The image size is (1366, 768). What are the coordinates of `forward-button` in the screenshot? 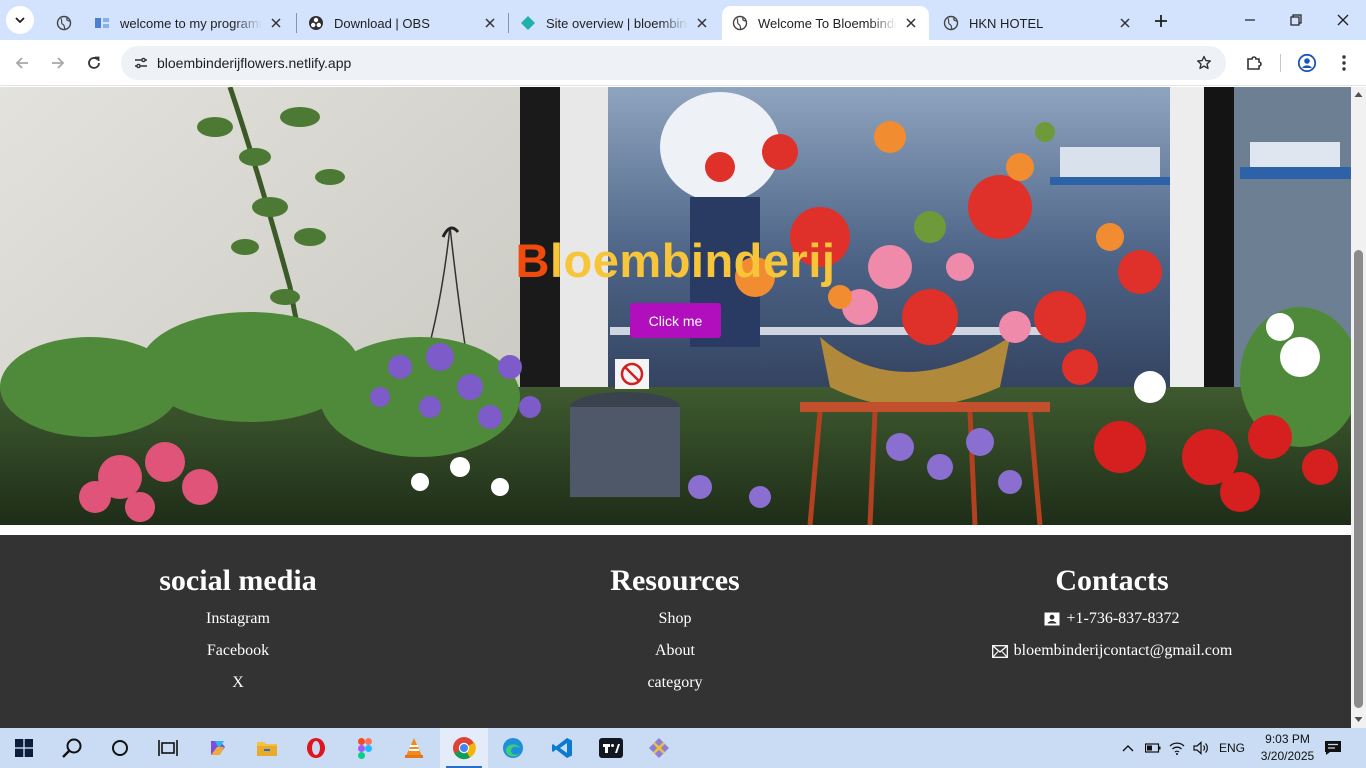 It's located at (58, 63).